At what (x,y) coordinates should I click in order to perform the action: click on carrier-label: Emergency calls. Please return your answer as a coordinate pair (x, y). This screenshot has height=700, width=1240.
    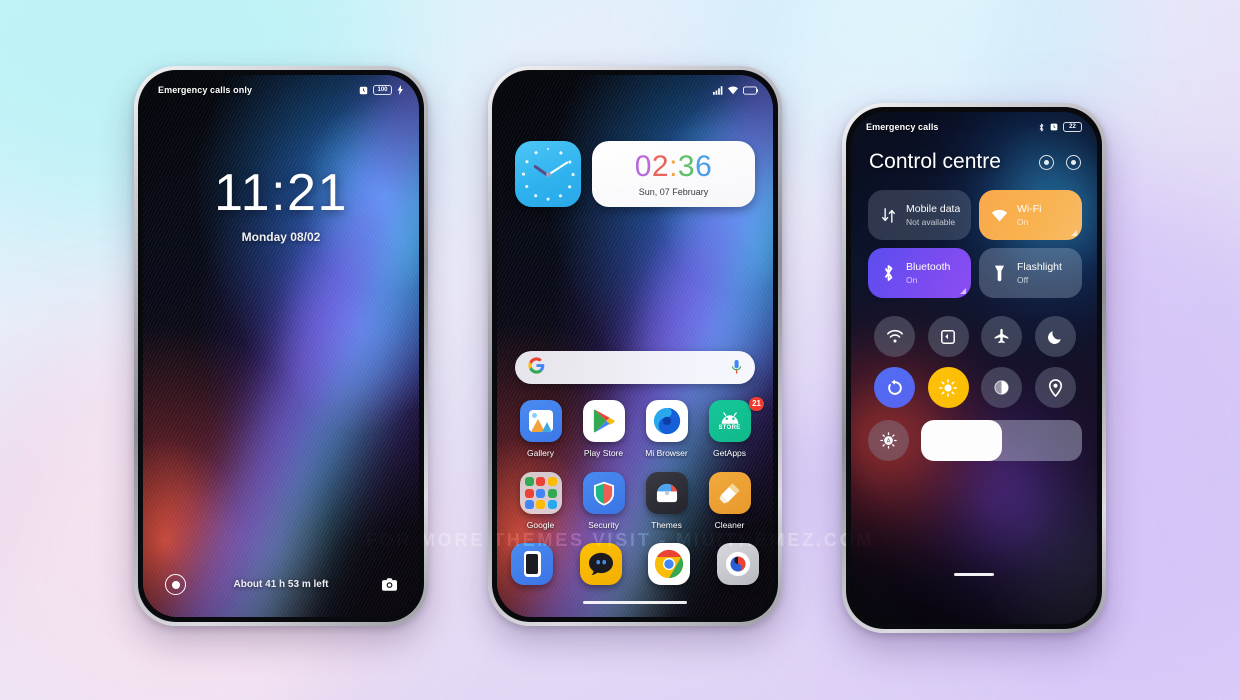
    Looking at the image, I should click on (902, 127).